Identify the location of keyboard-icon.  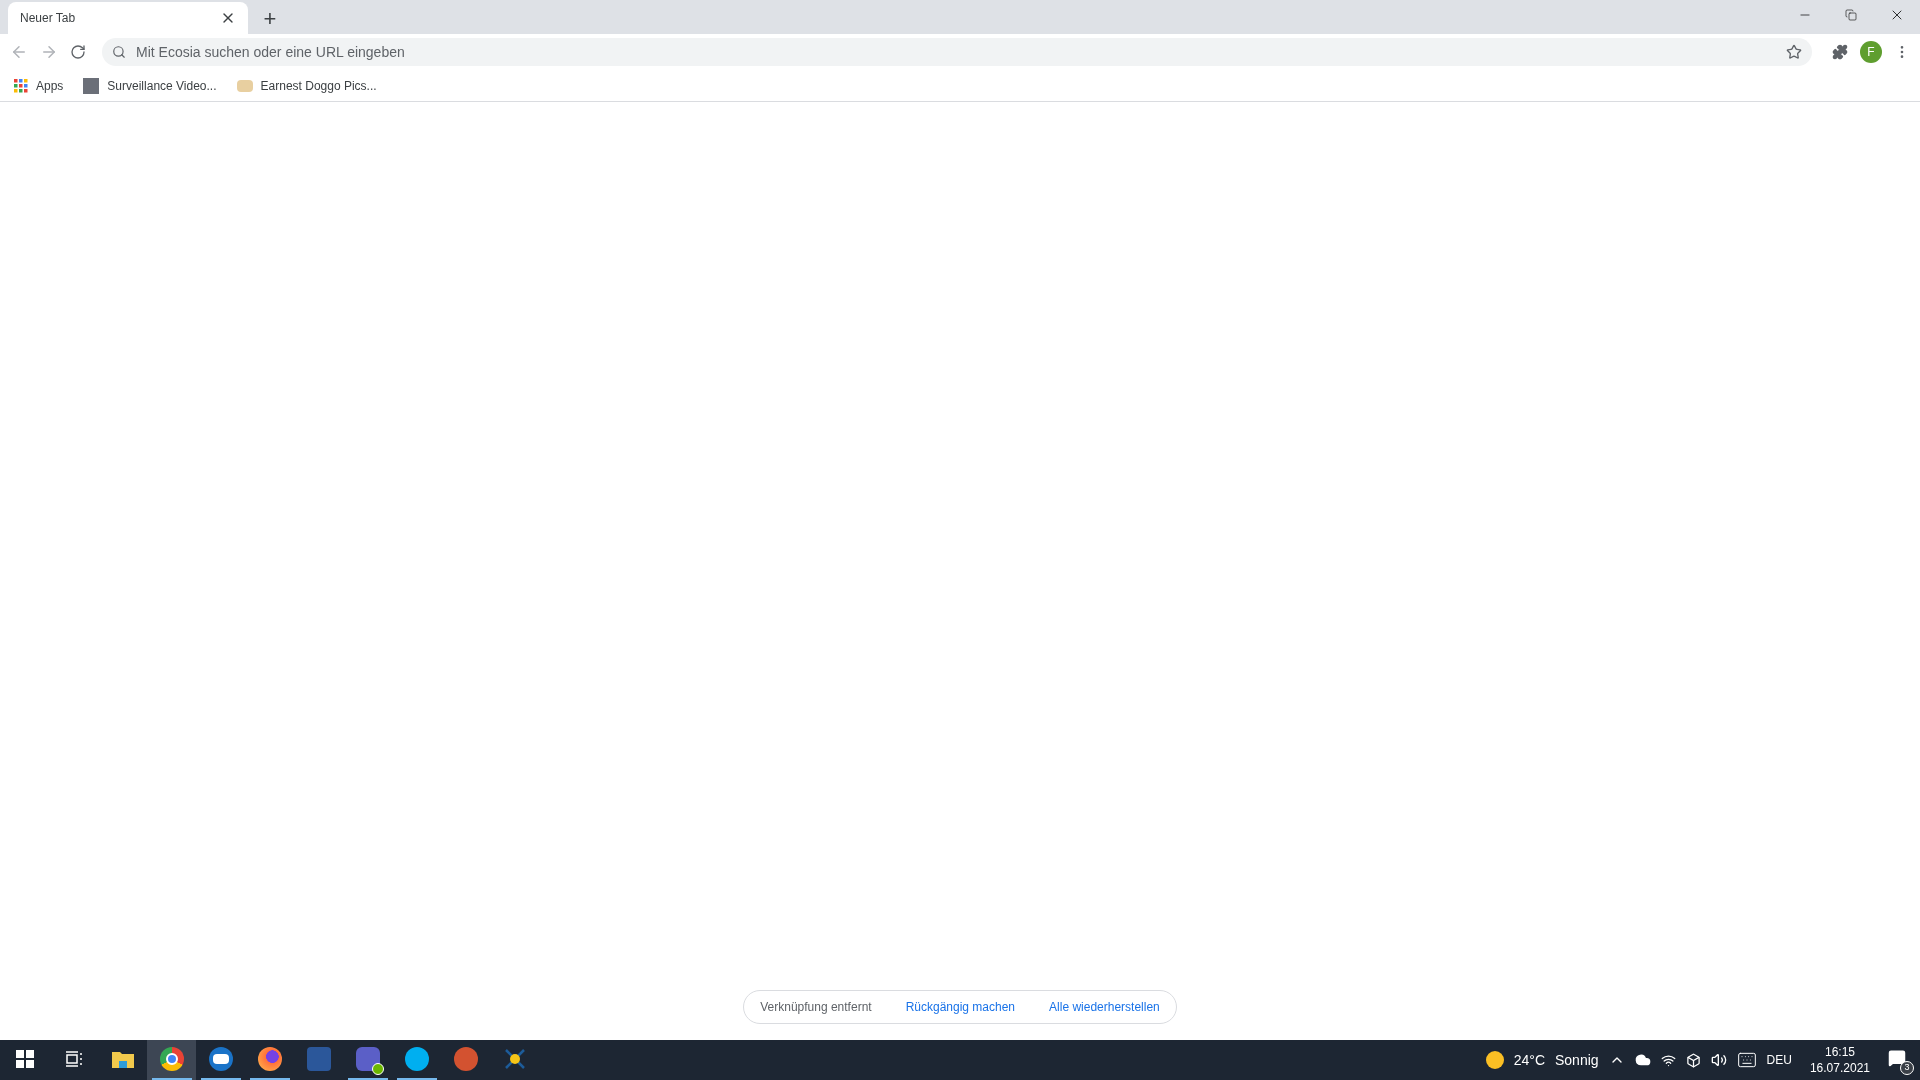
(1746, 1060).